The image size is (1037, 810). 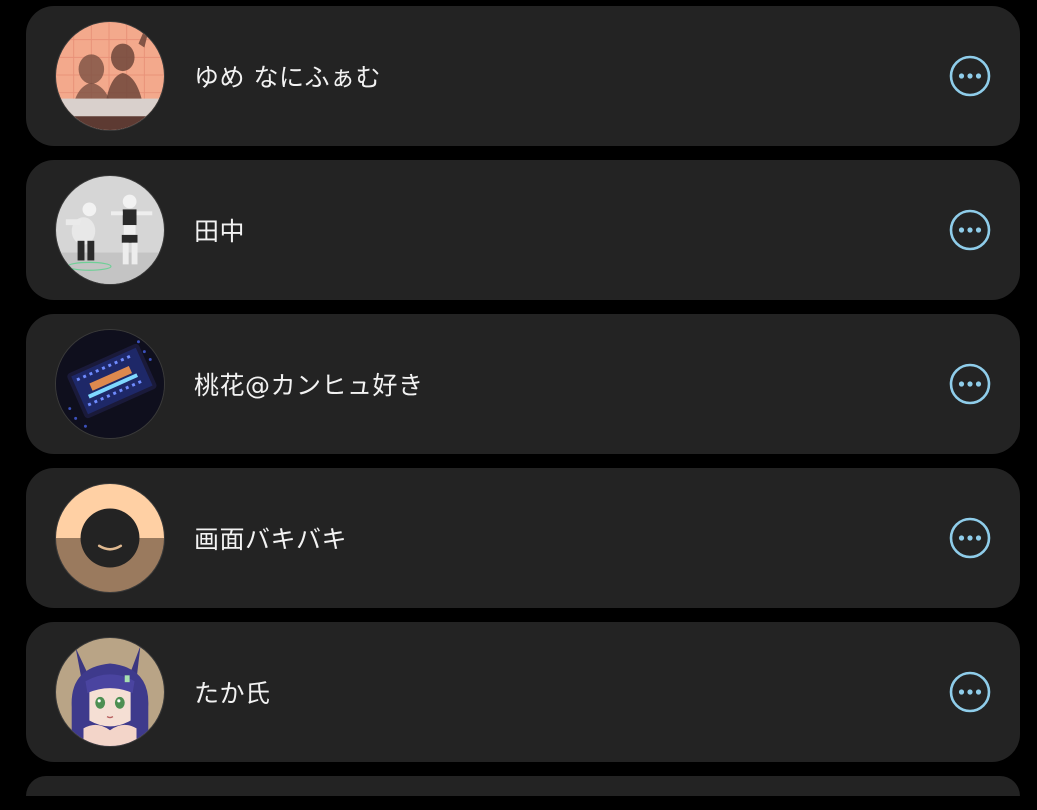 I want to click on avatar-smiley-face, so click(x=110, y=538).